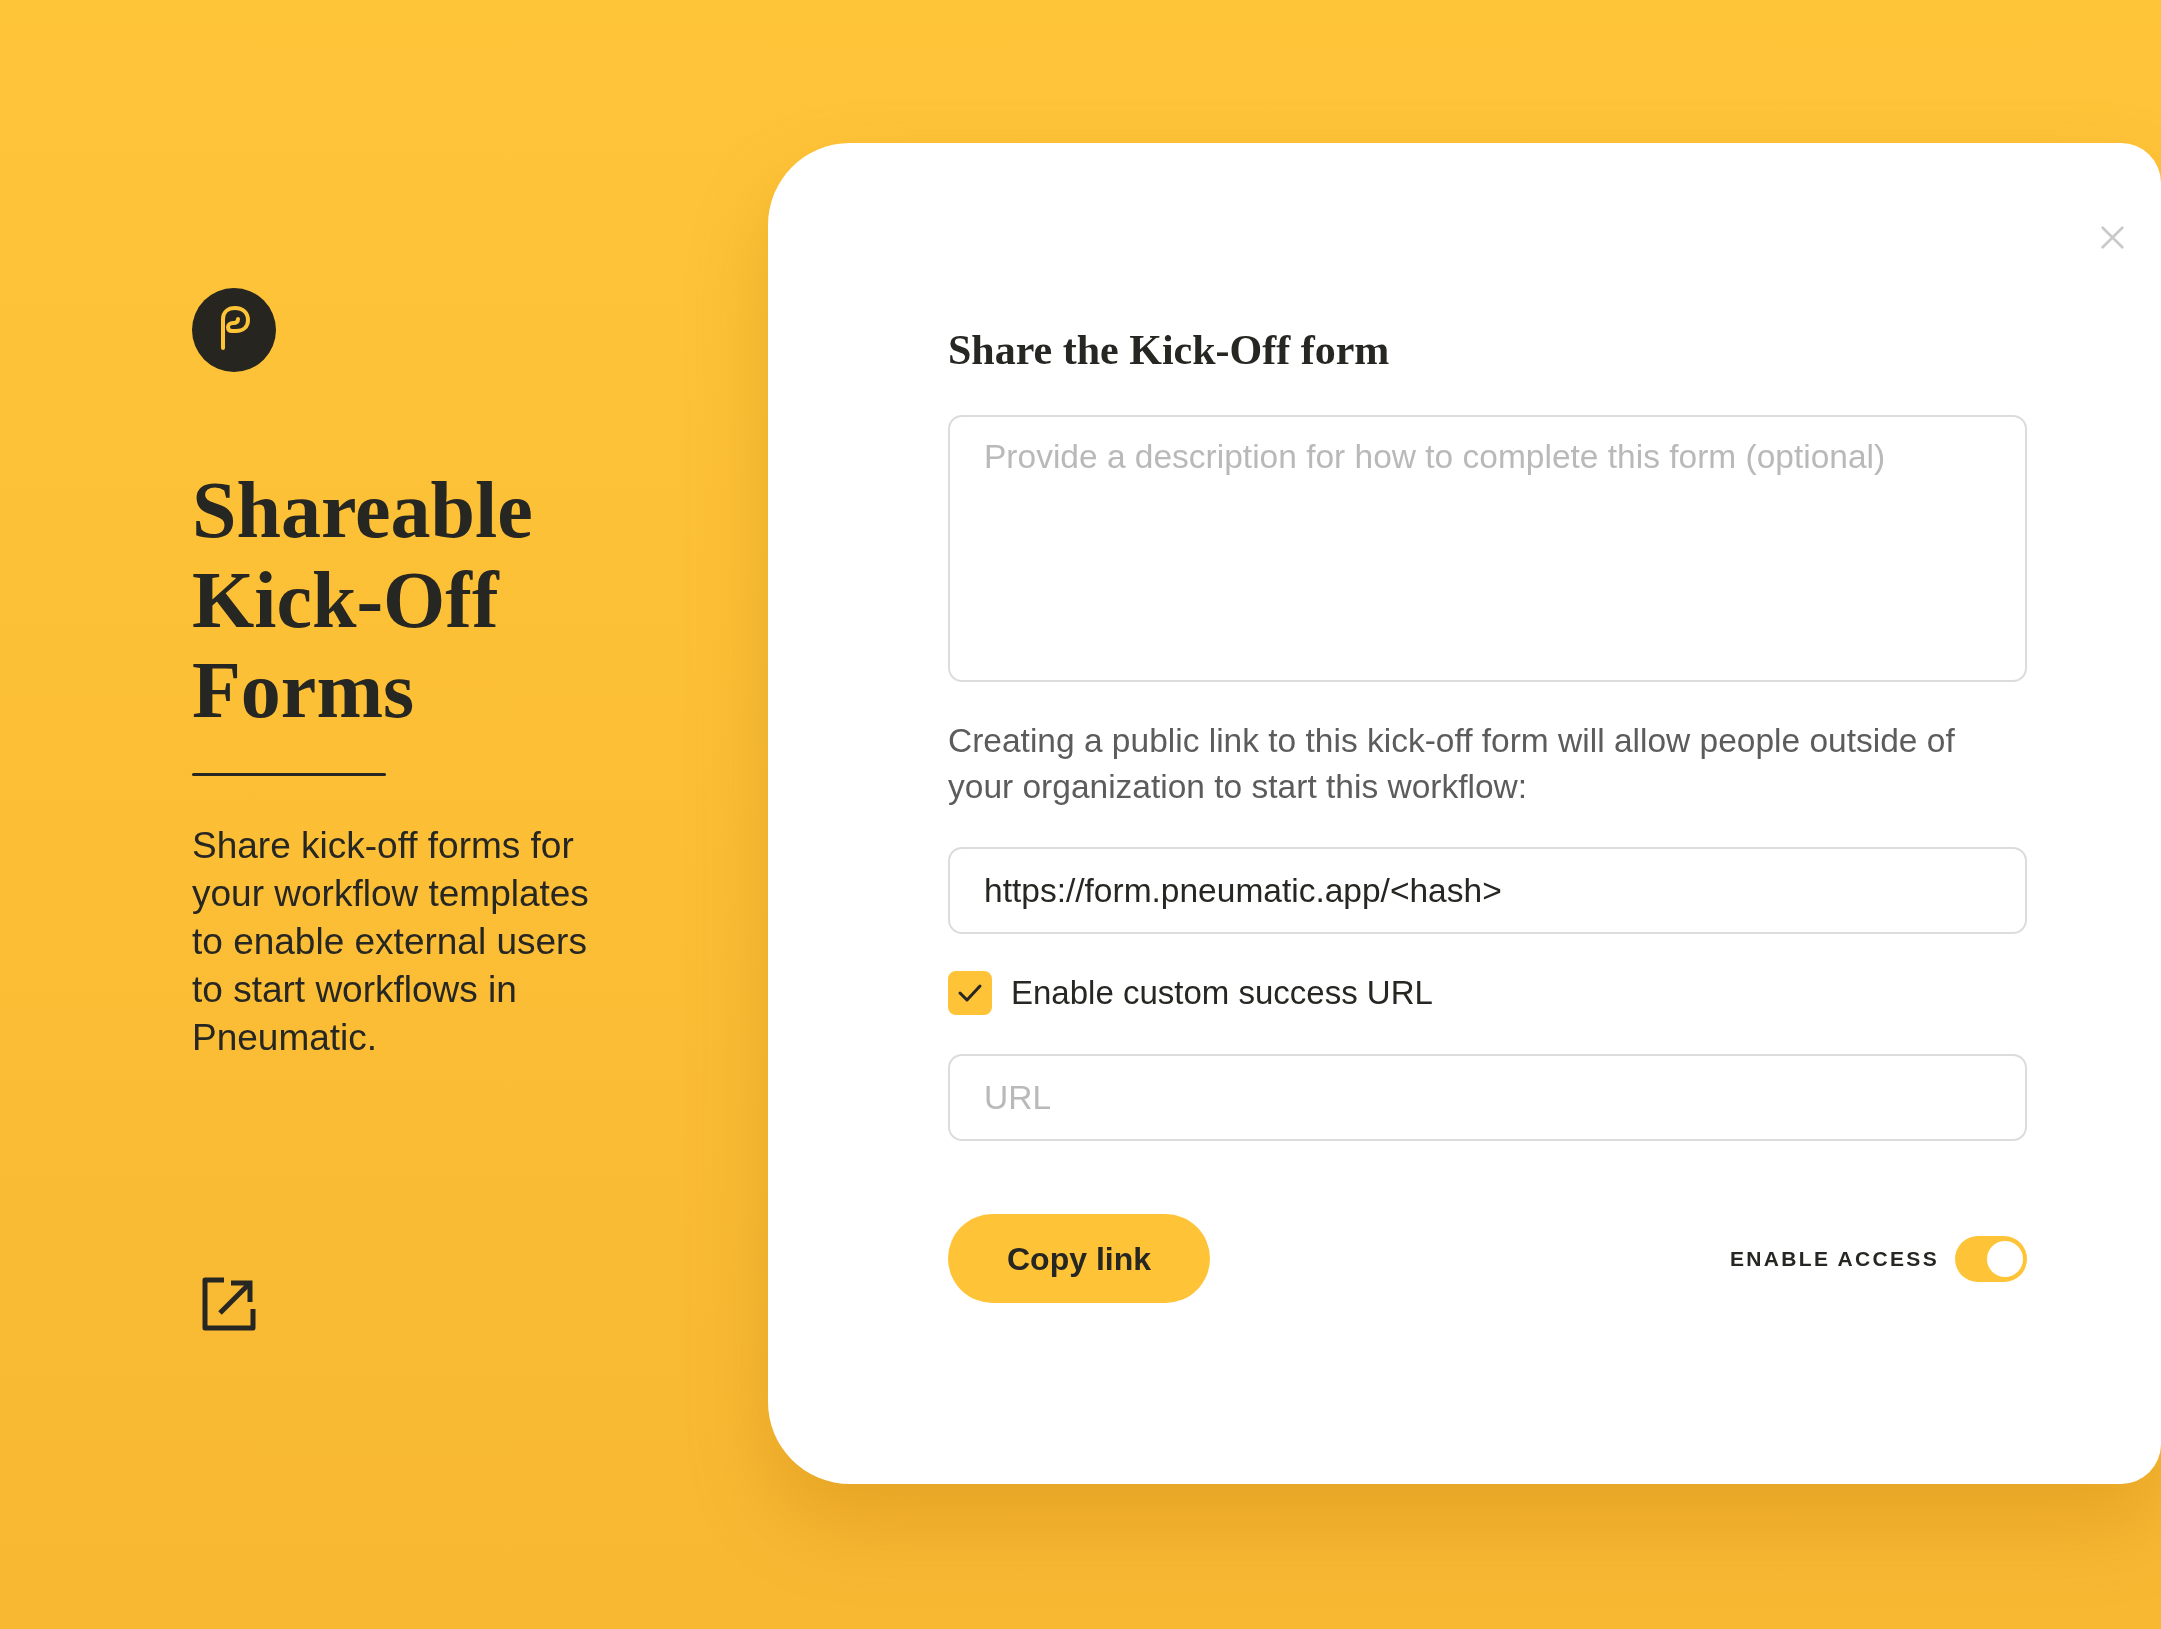 The width and height of the screenshot is (2161, 1629). Describe the element at coordinates (1452, 764) in the screenshot. I see `notice-text: Creating a public link to this kick-off form will allow people outside of your organization to start this workflow:` at that location.